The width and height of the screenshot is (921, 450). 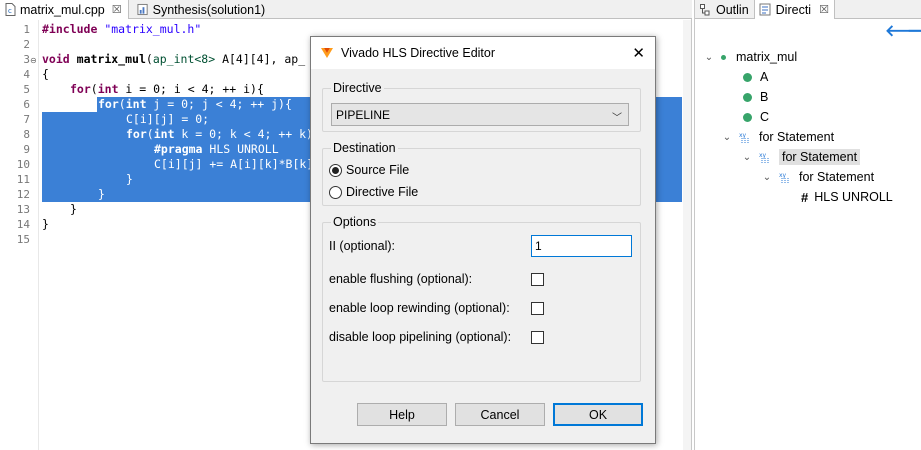 What do you see at coordinates (581, 246) in the screenshot?
I see `ii-input: 1` at bounding box center [581, 246].